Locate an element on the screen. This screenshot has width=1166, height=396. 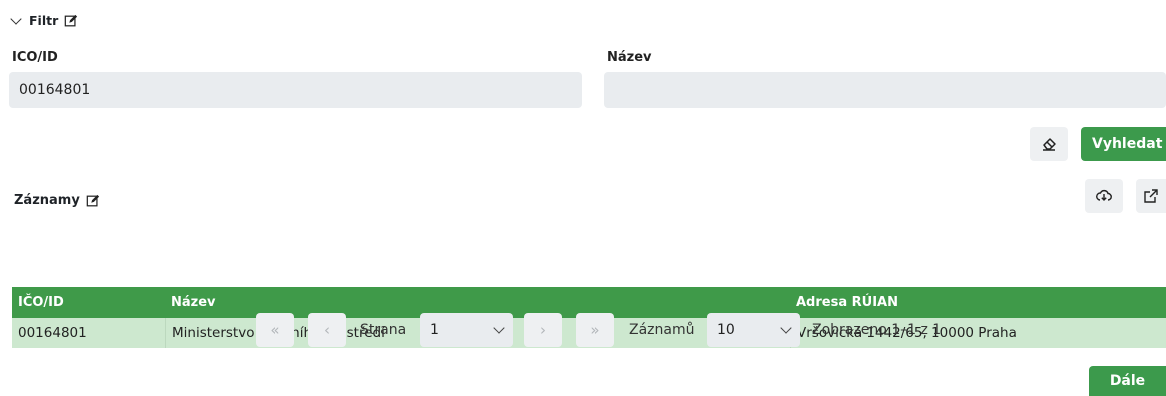
open-external-button is located at coordinates (1151, 196).